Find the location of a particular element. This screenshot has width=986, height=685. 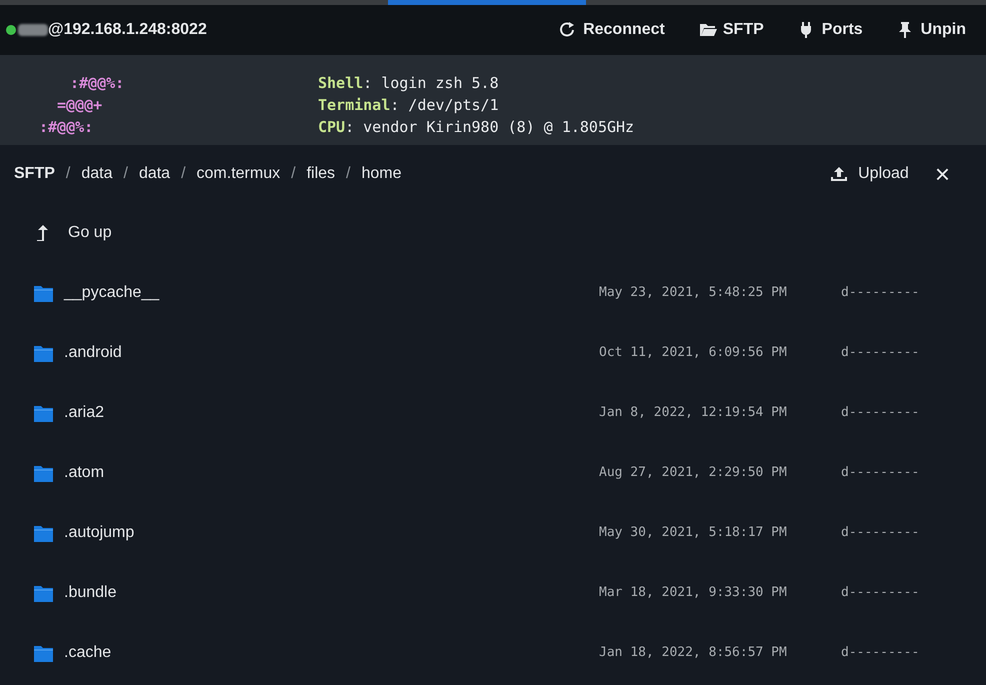

modified-date: Oct 11, 2021, 6:09:56 PM is located at coordinates (693, 353).